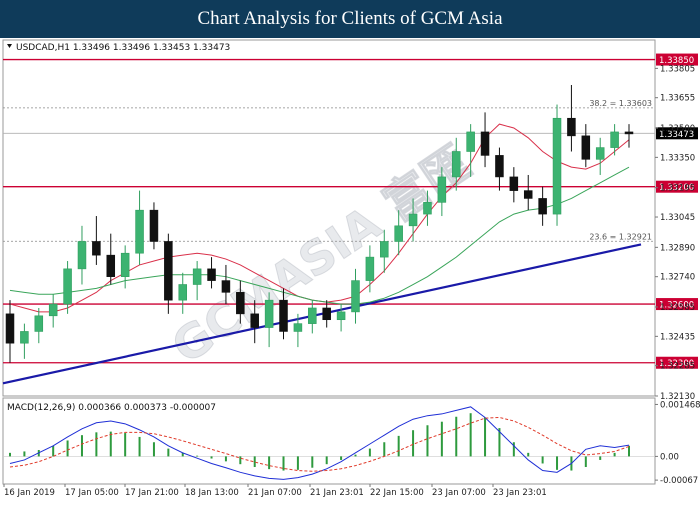  Describe the element at coordinates (620, 103) in the screenshot. I see `fibonacci-label: 38.2 = 1.33603` at that location.